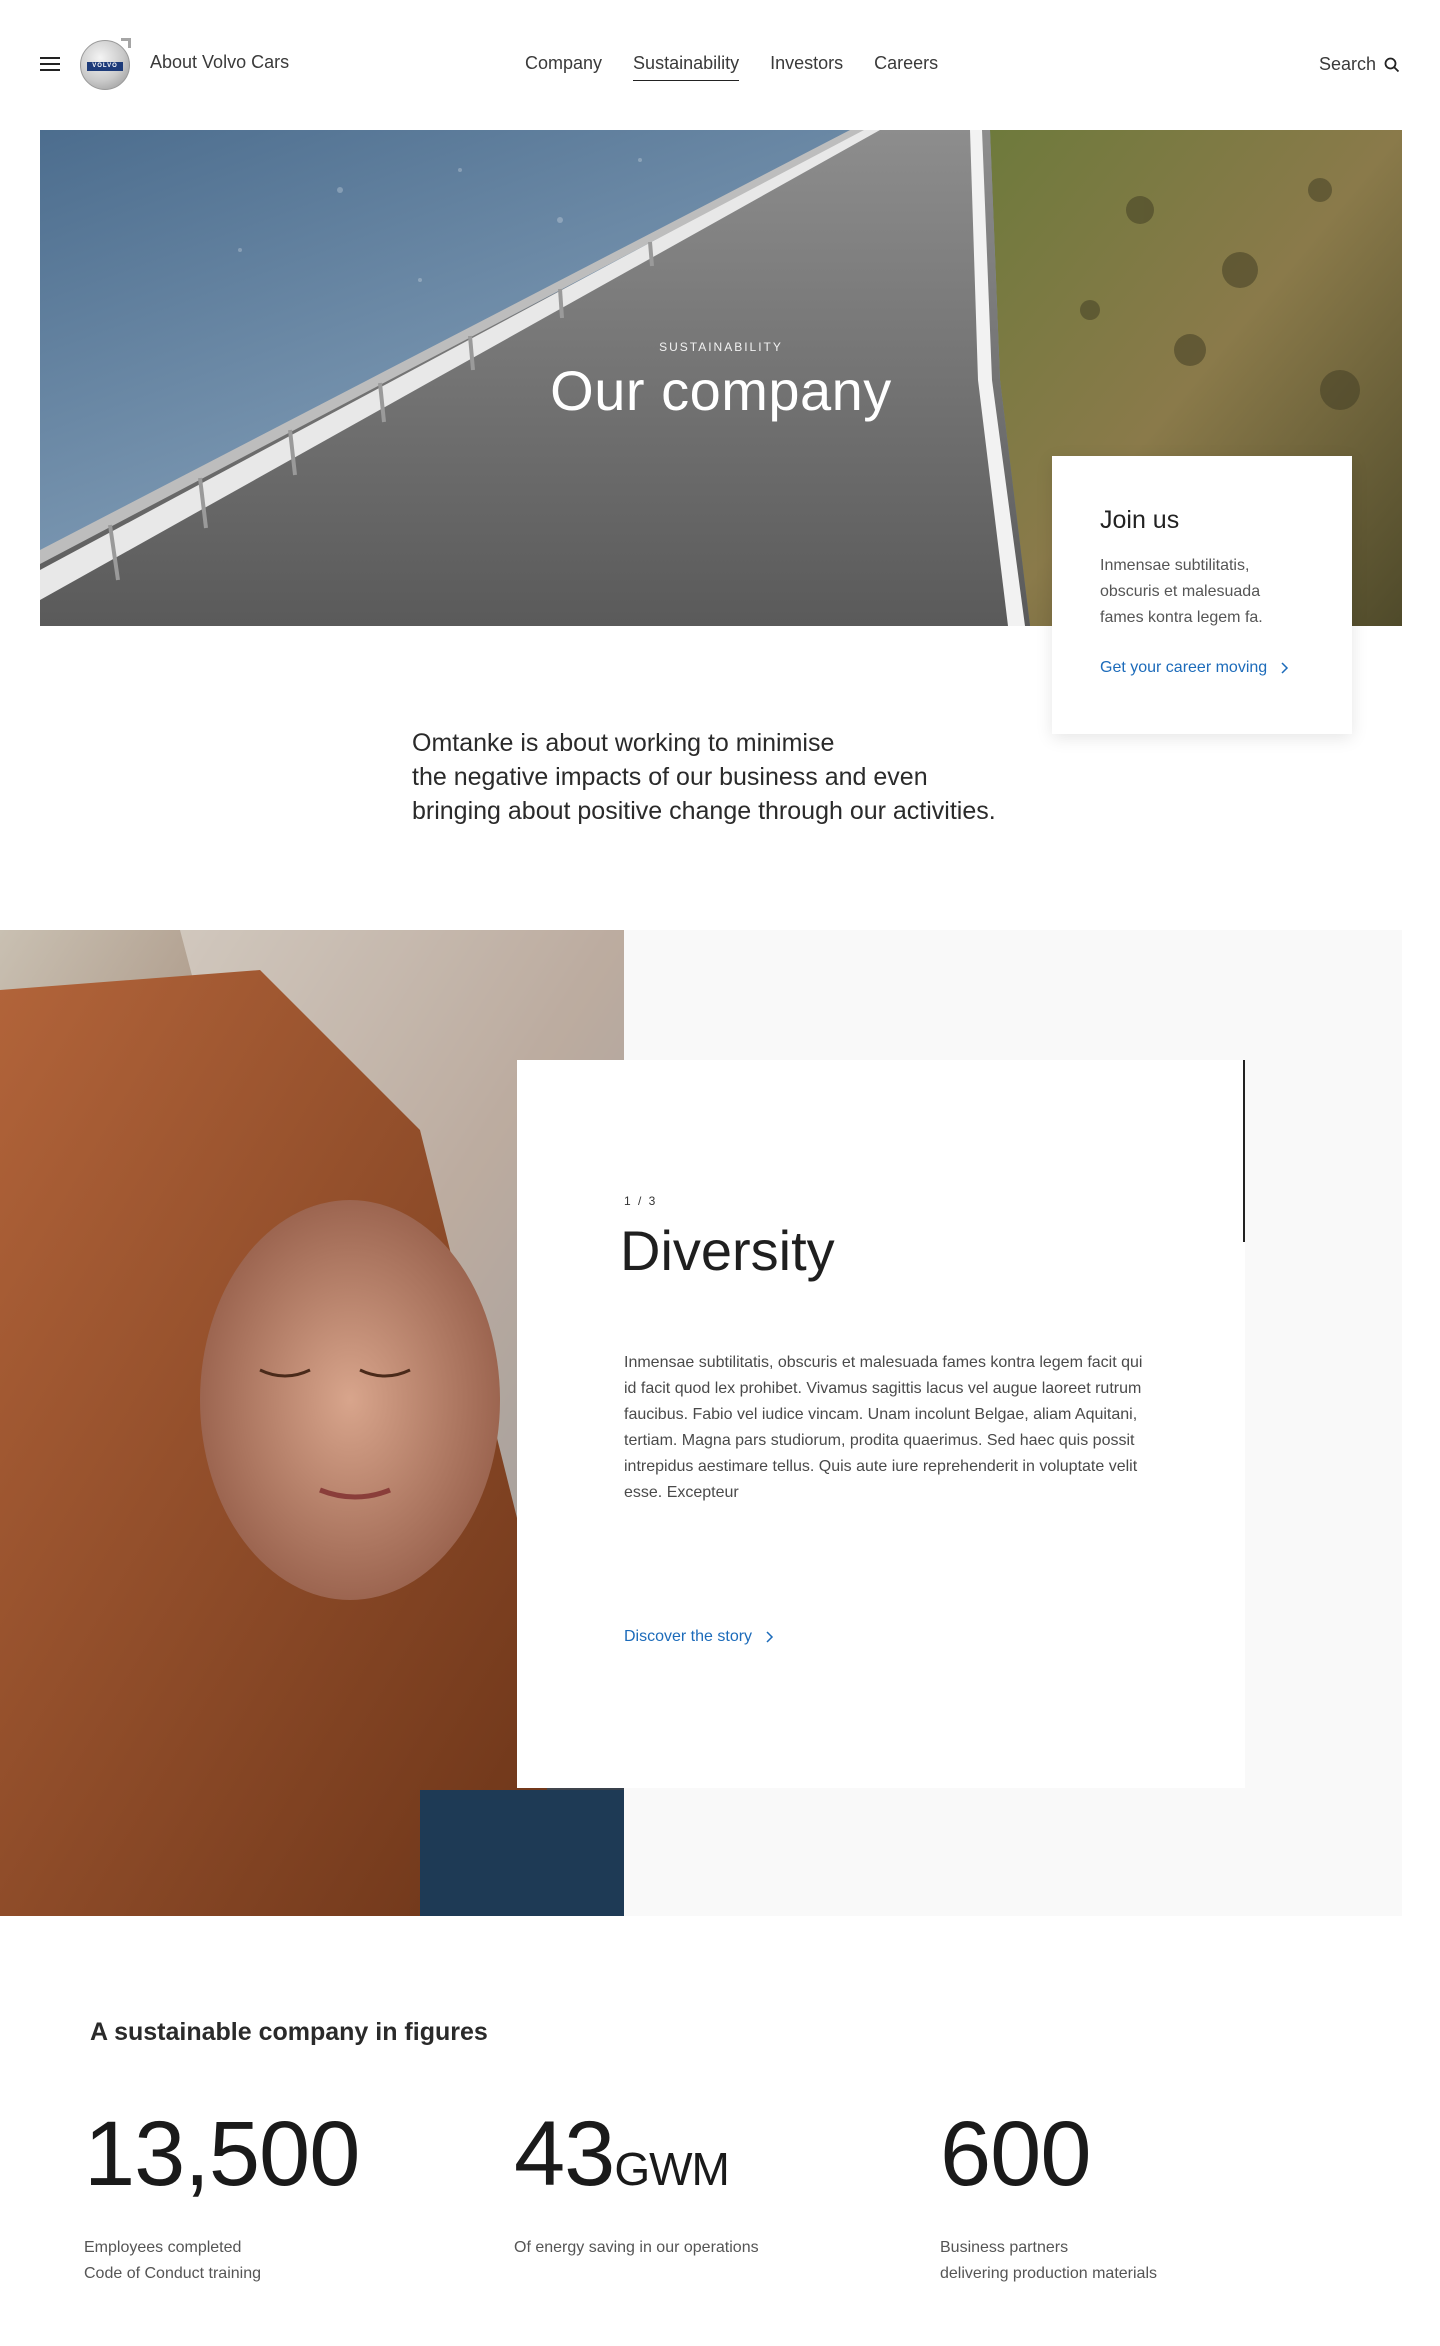 This screenshot has height=2346, width=1440. I want to click on search-icon, so click(1392, 64).